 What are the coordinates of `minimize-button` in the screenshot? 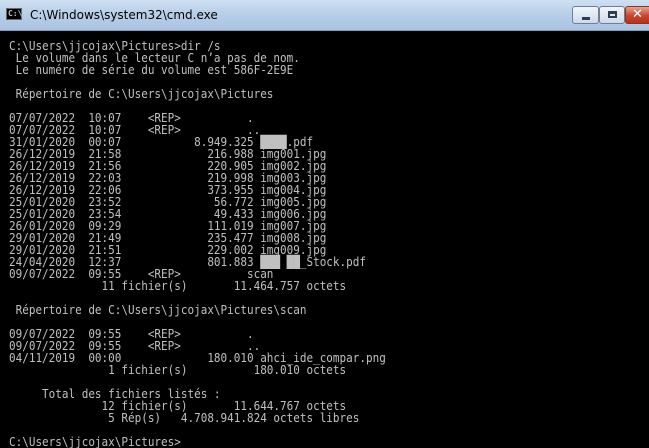 It's located at (585, 15).